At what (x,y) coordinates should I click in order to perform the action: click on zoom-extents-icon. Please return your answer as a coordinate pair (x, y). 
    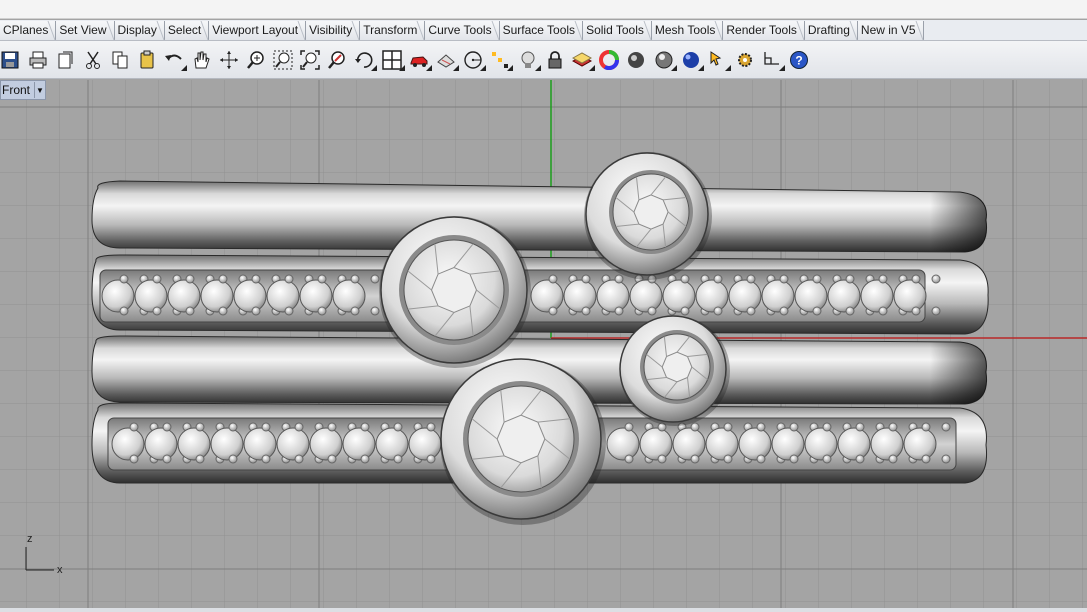
    Looking at the image, I should click on (310, 60).